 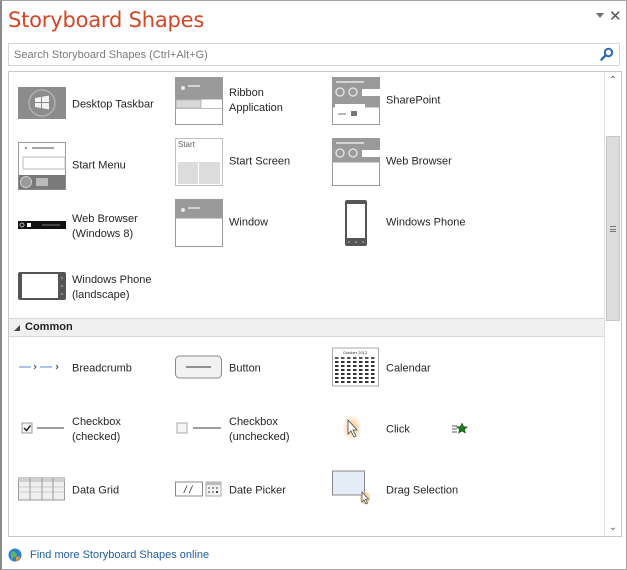 I want to click on shape-window: Window, so click(x=250, y=223).